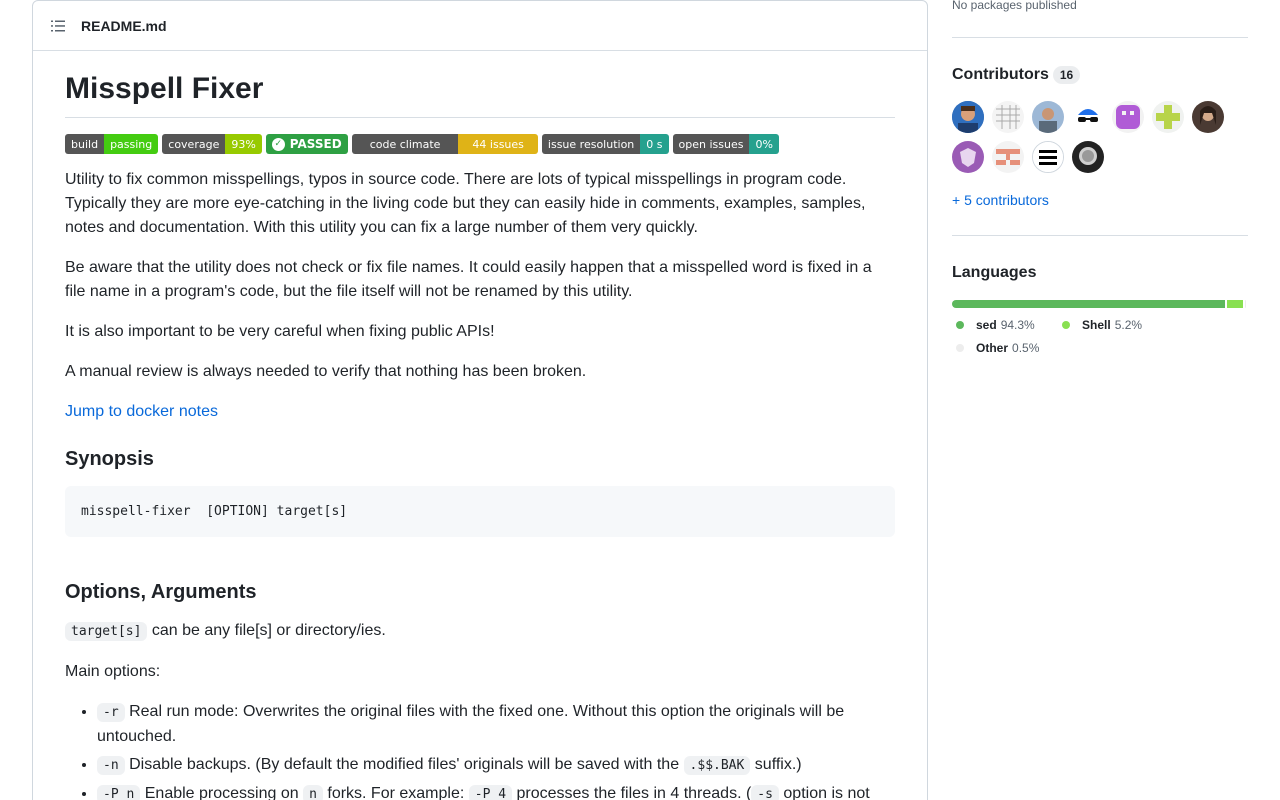 Image resolution: width=1280 pixels, height=800 pixels. I want to click on docker-notes-link: Jump to docker notes, so click(141, 411).